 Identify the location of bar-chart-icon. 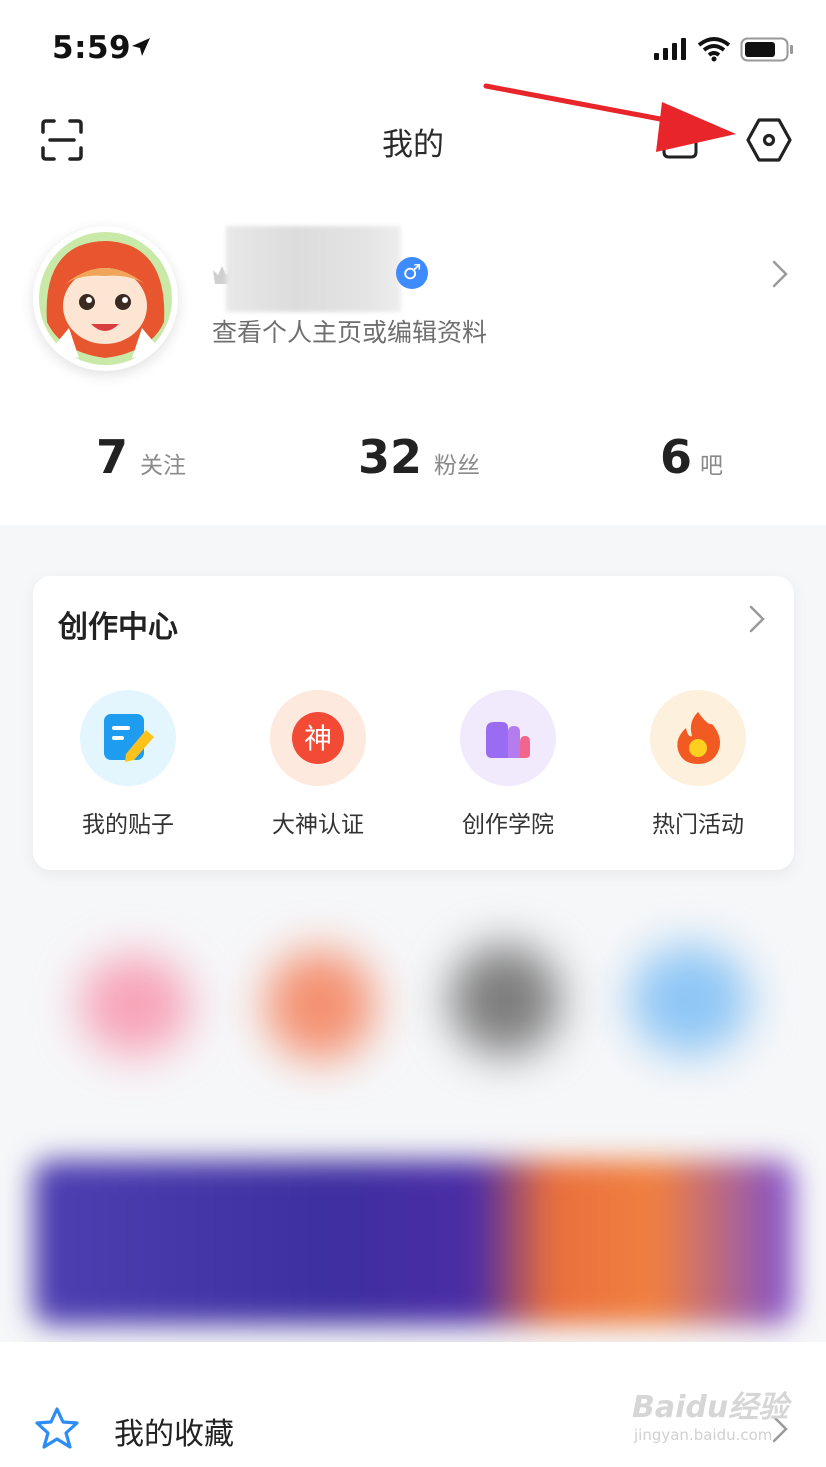
(508, 740).